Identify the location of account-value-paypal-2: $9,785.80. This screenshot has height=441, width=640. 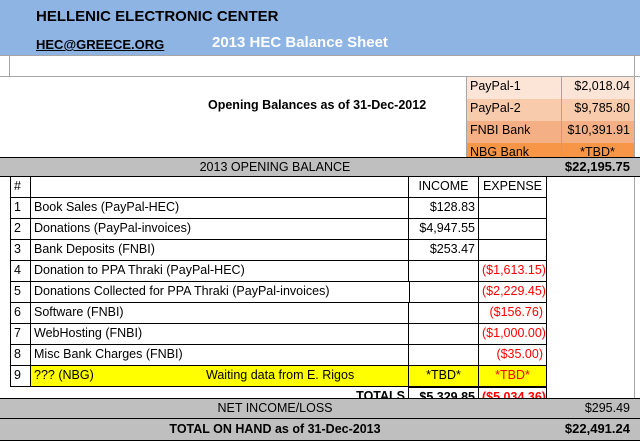
(597, 110).